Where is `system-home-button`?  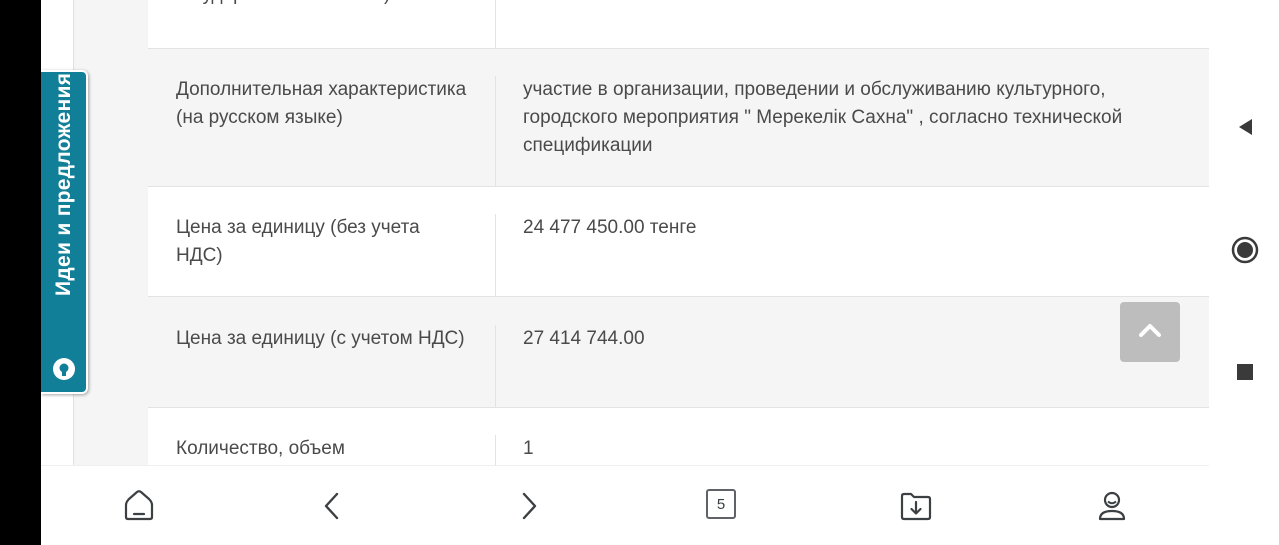 system-home-button is located at coordinates (1245, 250).